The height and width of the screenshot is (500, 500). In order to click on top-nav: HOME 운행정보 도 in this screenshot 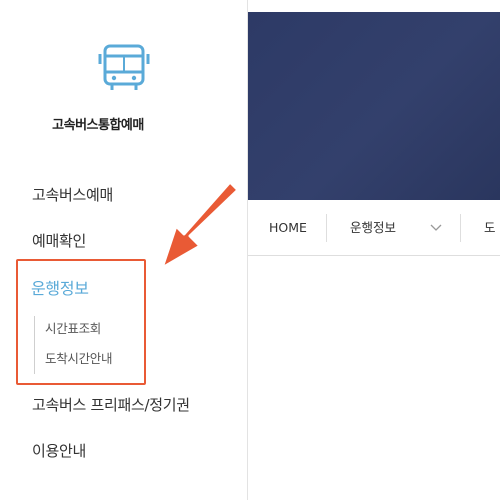, I will do `click(374, 228)`.